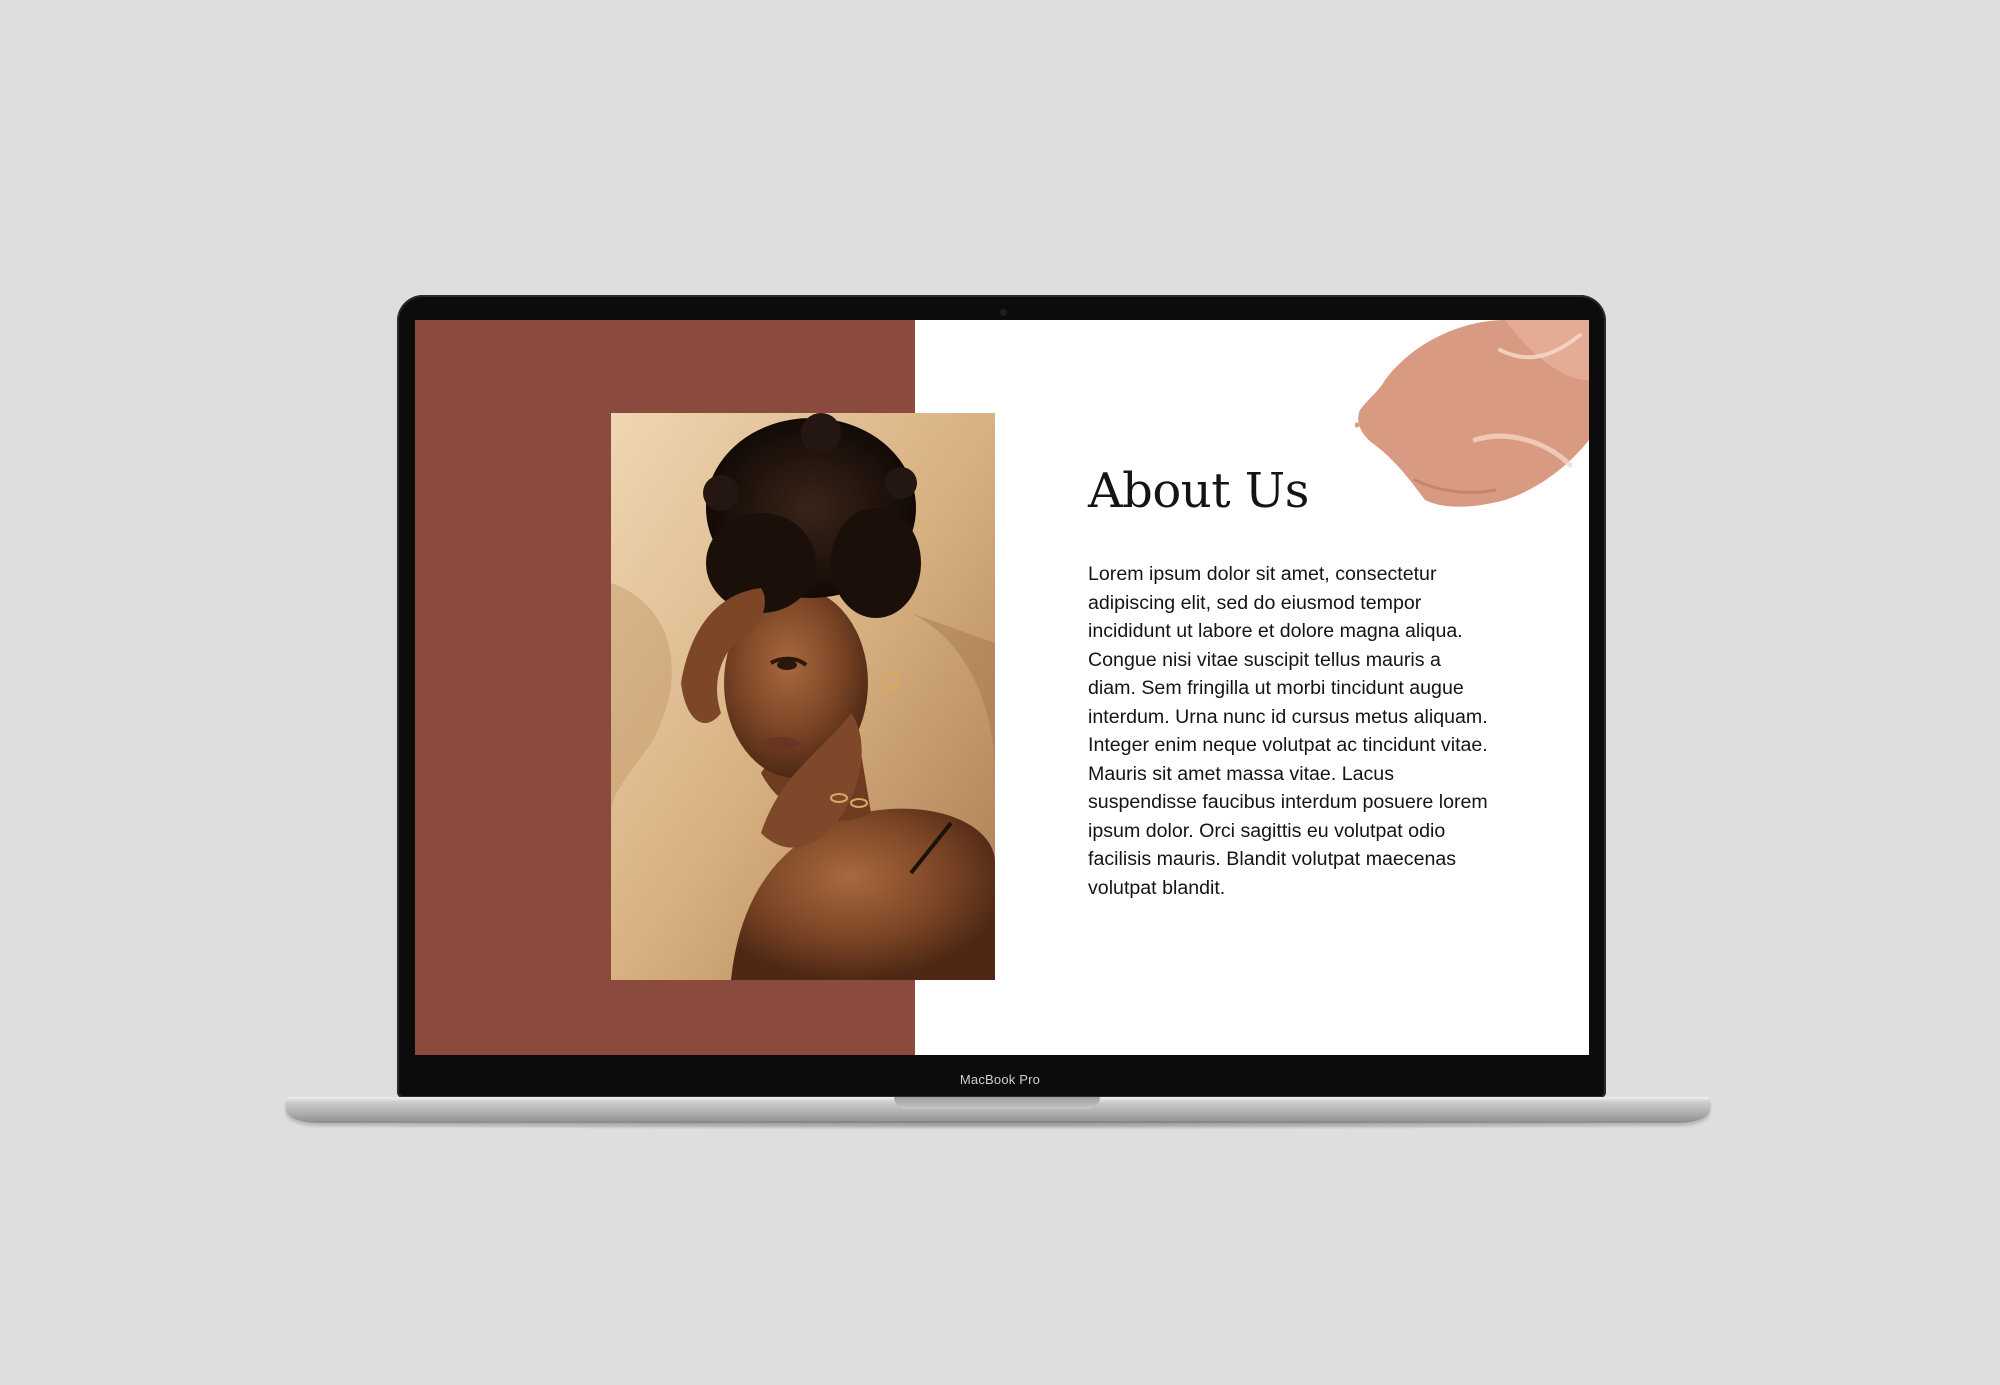  What do you see at coordinates (1000, 1125) in the screenshot?
I see `laptop-shadow` at bounding box center [1000, 1125].